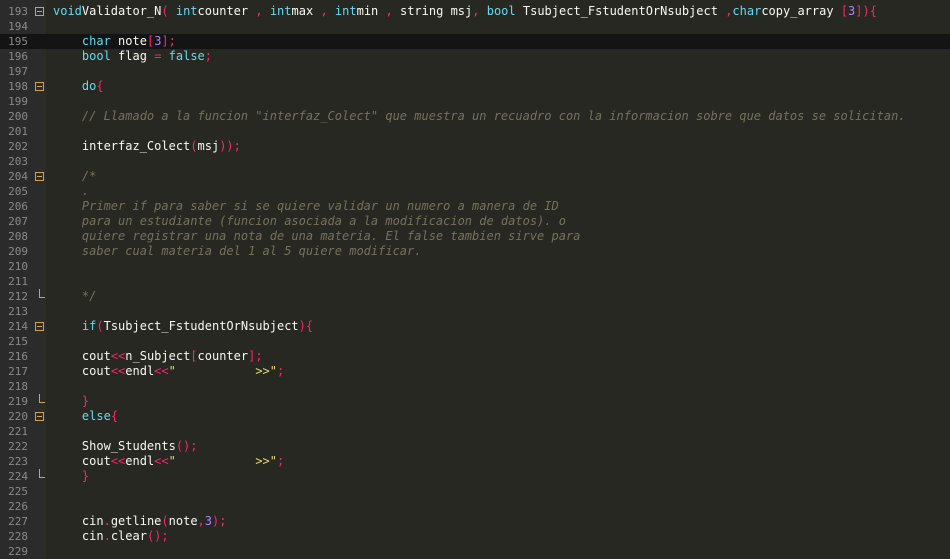 This screenshot has height=559, width=950. I want to click on code-line: 223 cout<<endl<<" >>";, so click(475, 461).